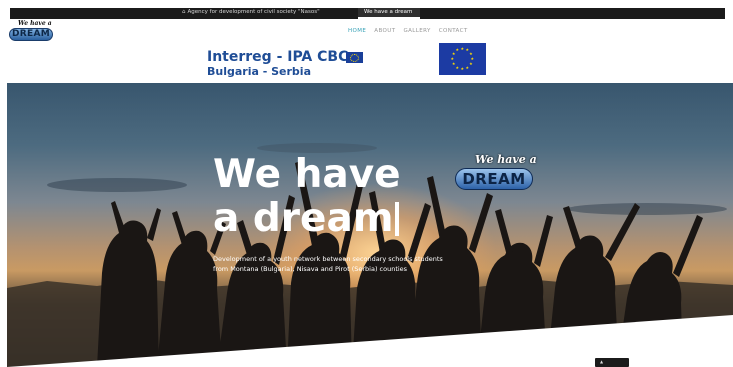 The width and height of the screenshot is (733, 367). I want to click on interreg-subtitle: Bulgaria - Serbia, so click(259, 71).